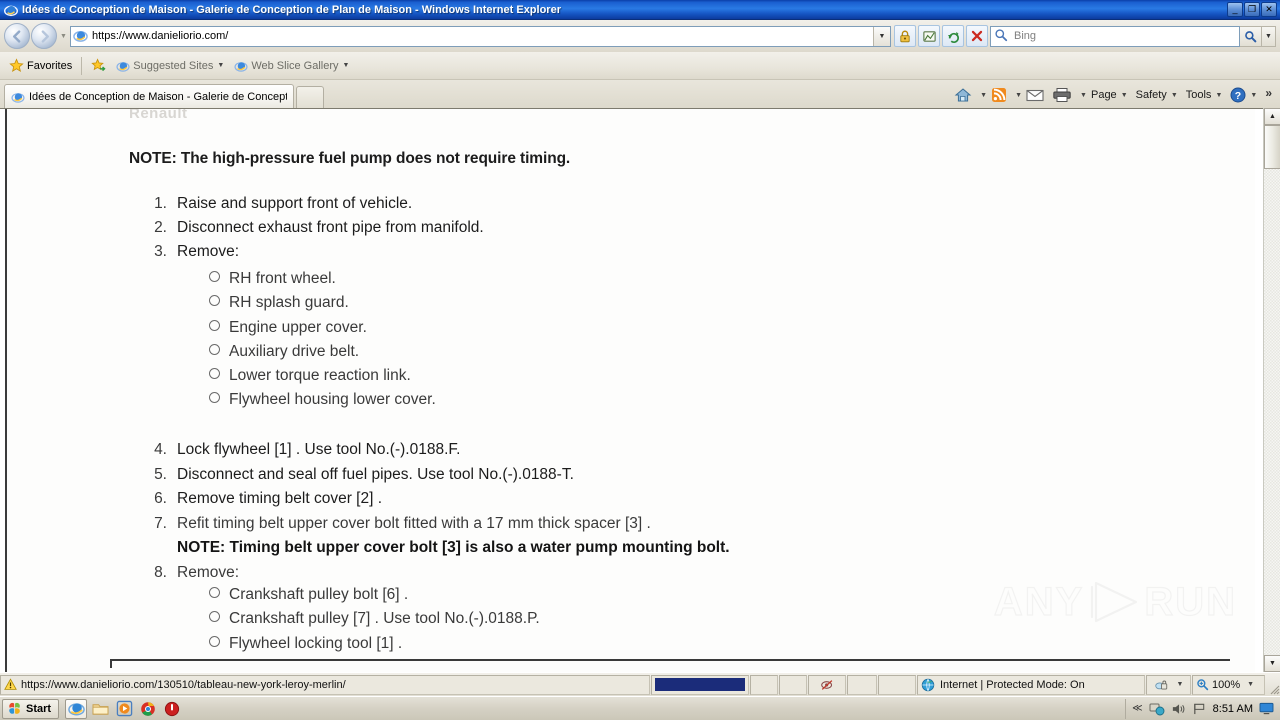  I want to click on address-input-value: https://www.danieliorio.com/, so click(482, 36).